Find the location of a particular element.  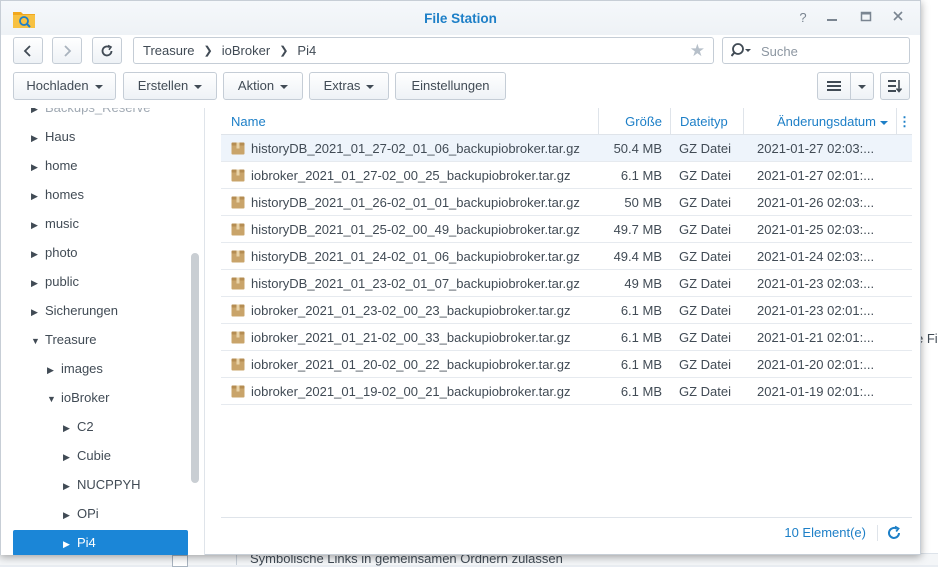

refresh-path-button is located at coordinates (107, 50).